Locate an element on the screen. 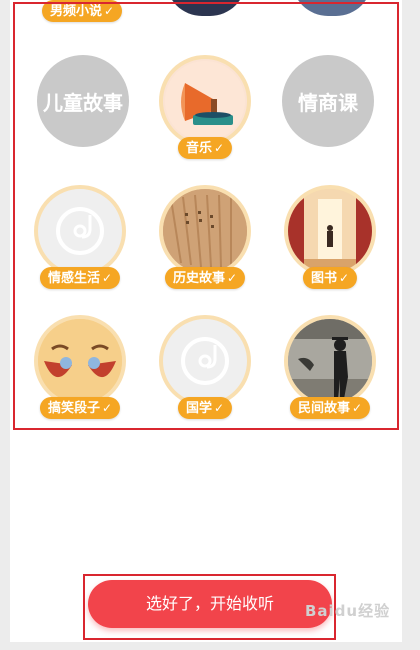 The width and height of the screenshot is (420, 650). baidu-watermark: Baidu经验 is located at coordinates (348, 611).